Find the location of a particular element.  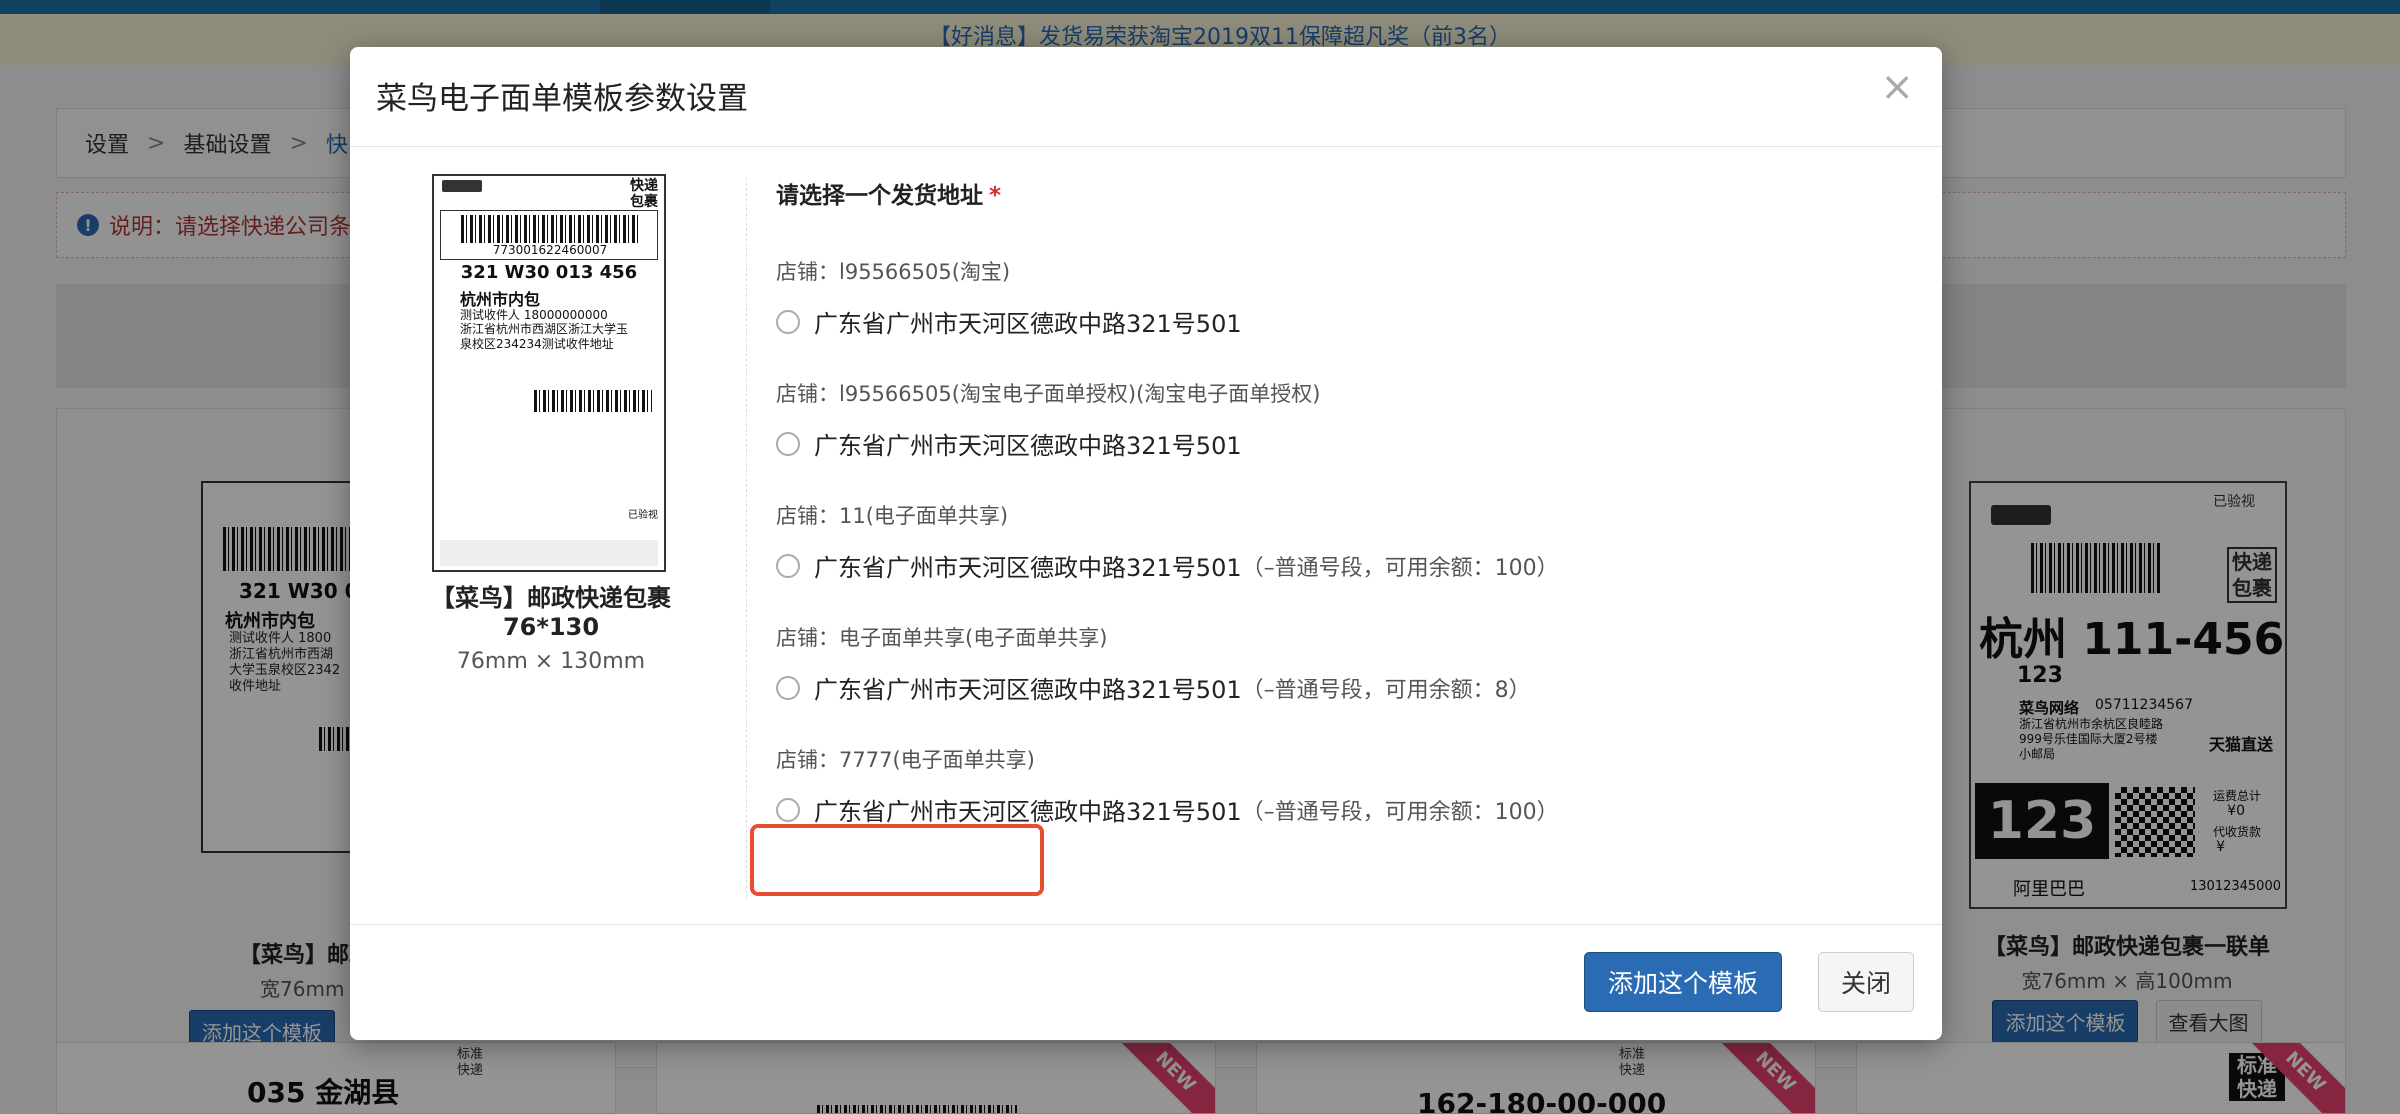

preview-footer-text: 已验视 is located at coordinates (643, 515).